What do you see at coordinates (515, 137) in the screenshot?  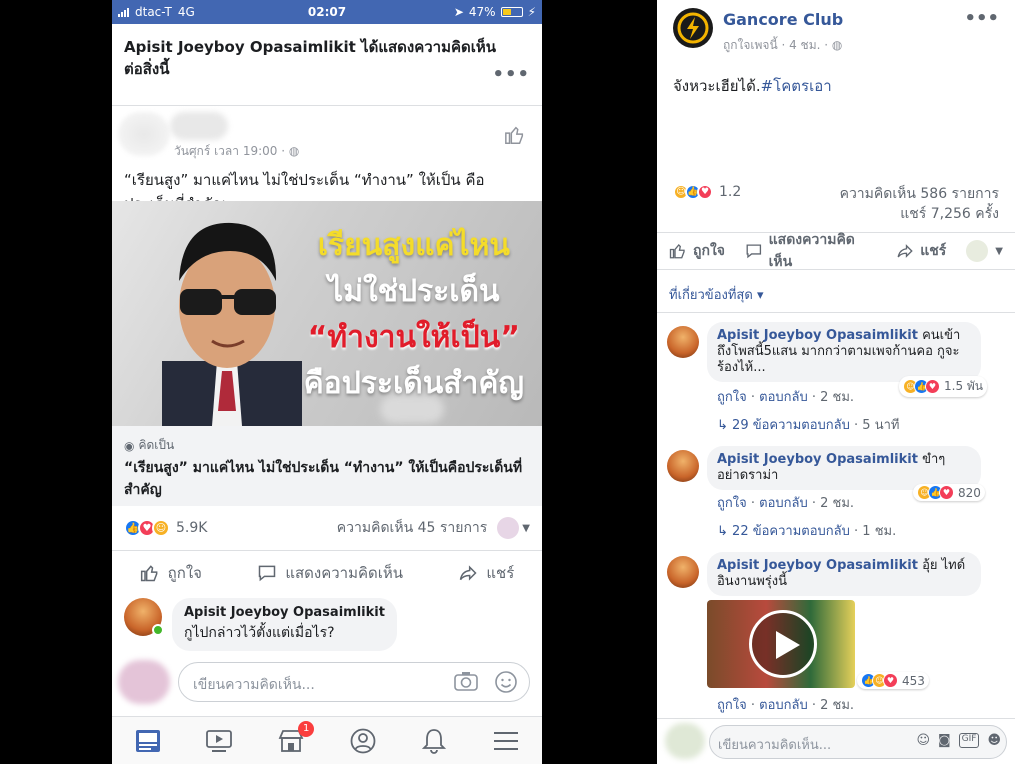 I see `like-page-icon` at bounding box center [515, 137].